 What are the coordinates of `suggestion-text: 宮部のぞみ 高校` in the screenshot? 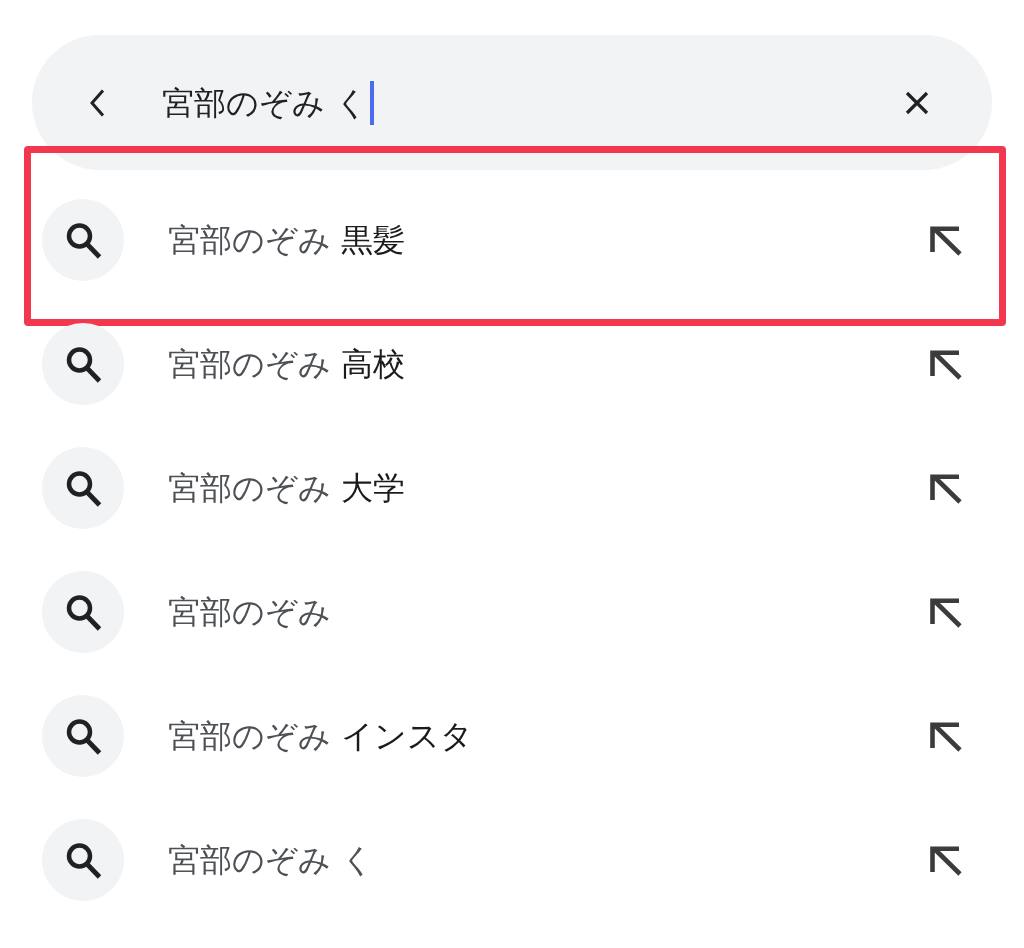 It's located at (287, 364).